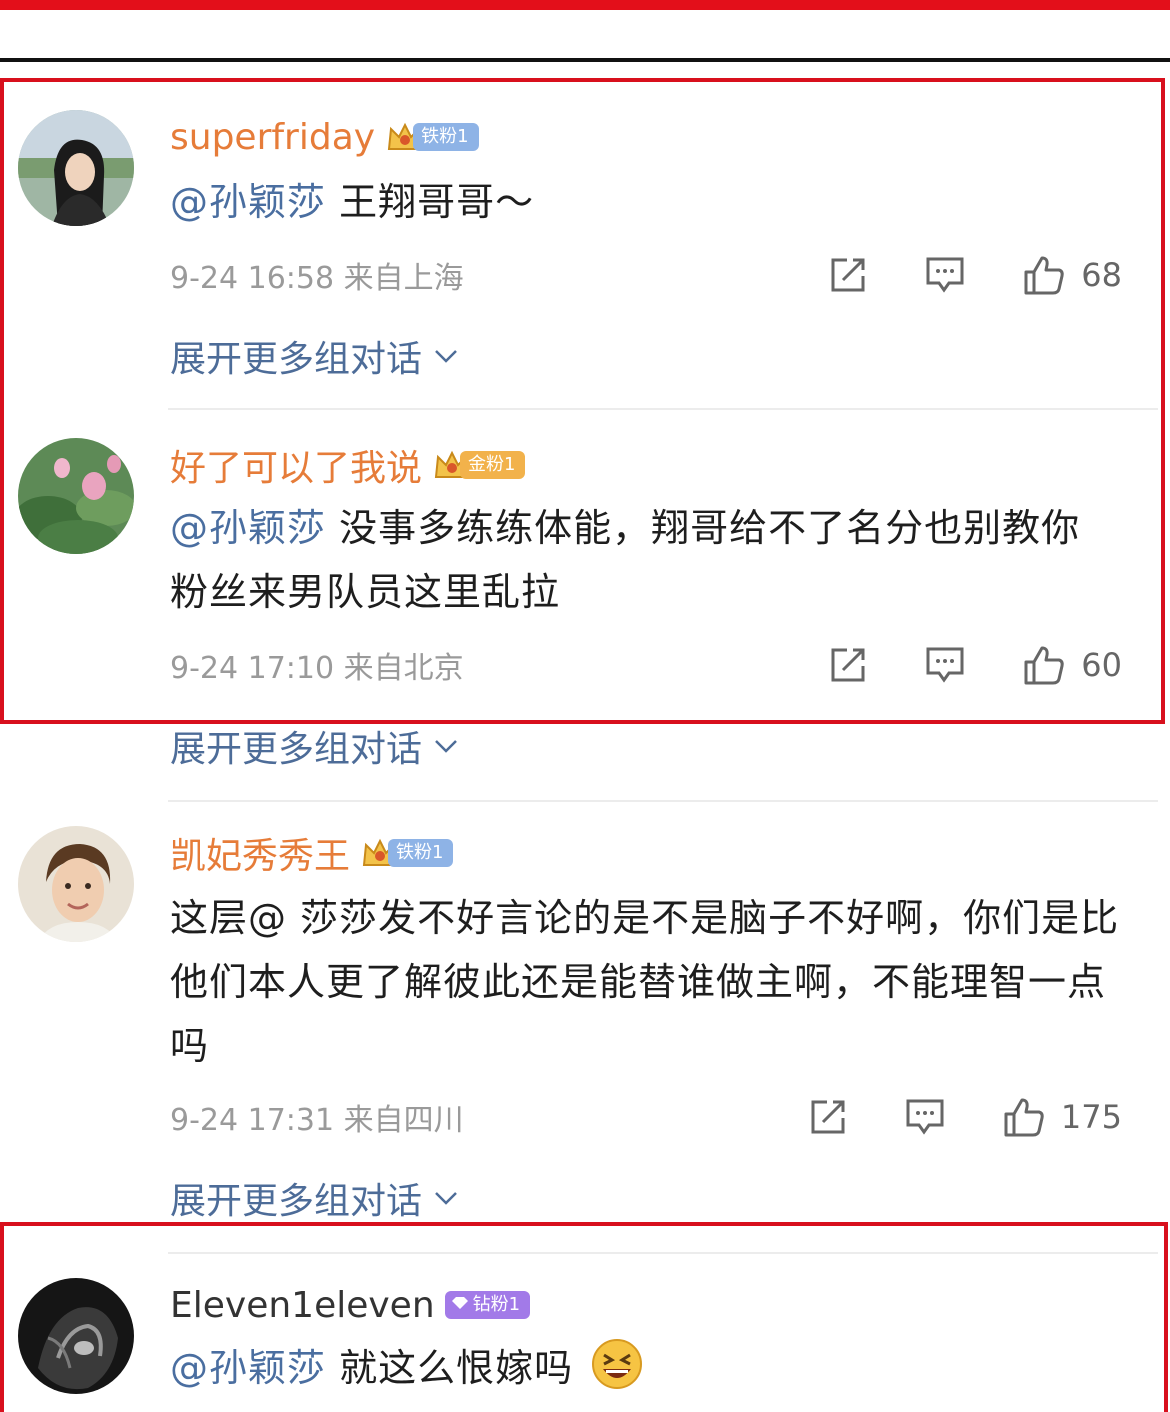 The image size is (1170, 1412). Describe the element at coordinates (1091, 1117) in the screenshot. I see `like-count: 175` at that location.